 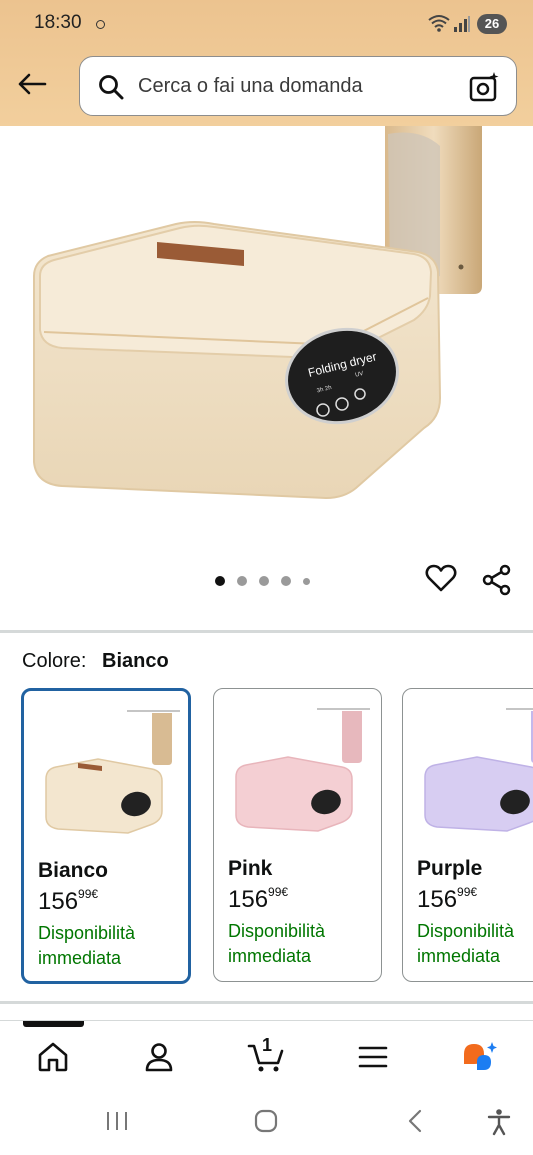 I want to click on search-input: Cerca o fai una domanda, so click(x=298, y=86).